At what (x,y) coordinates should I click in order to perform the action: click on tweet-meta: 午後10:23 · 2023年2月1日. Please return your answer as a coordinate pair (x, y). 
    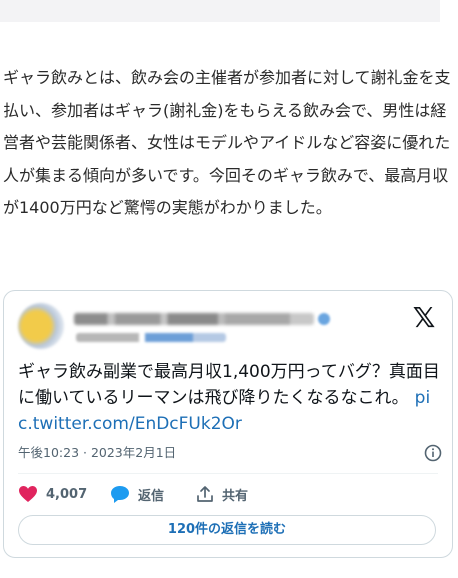
    Looking at the image, I should click on (230, 453).